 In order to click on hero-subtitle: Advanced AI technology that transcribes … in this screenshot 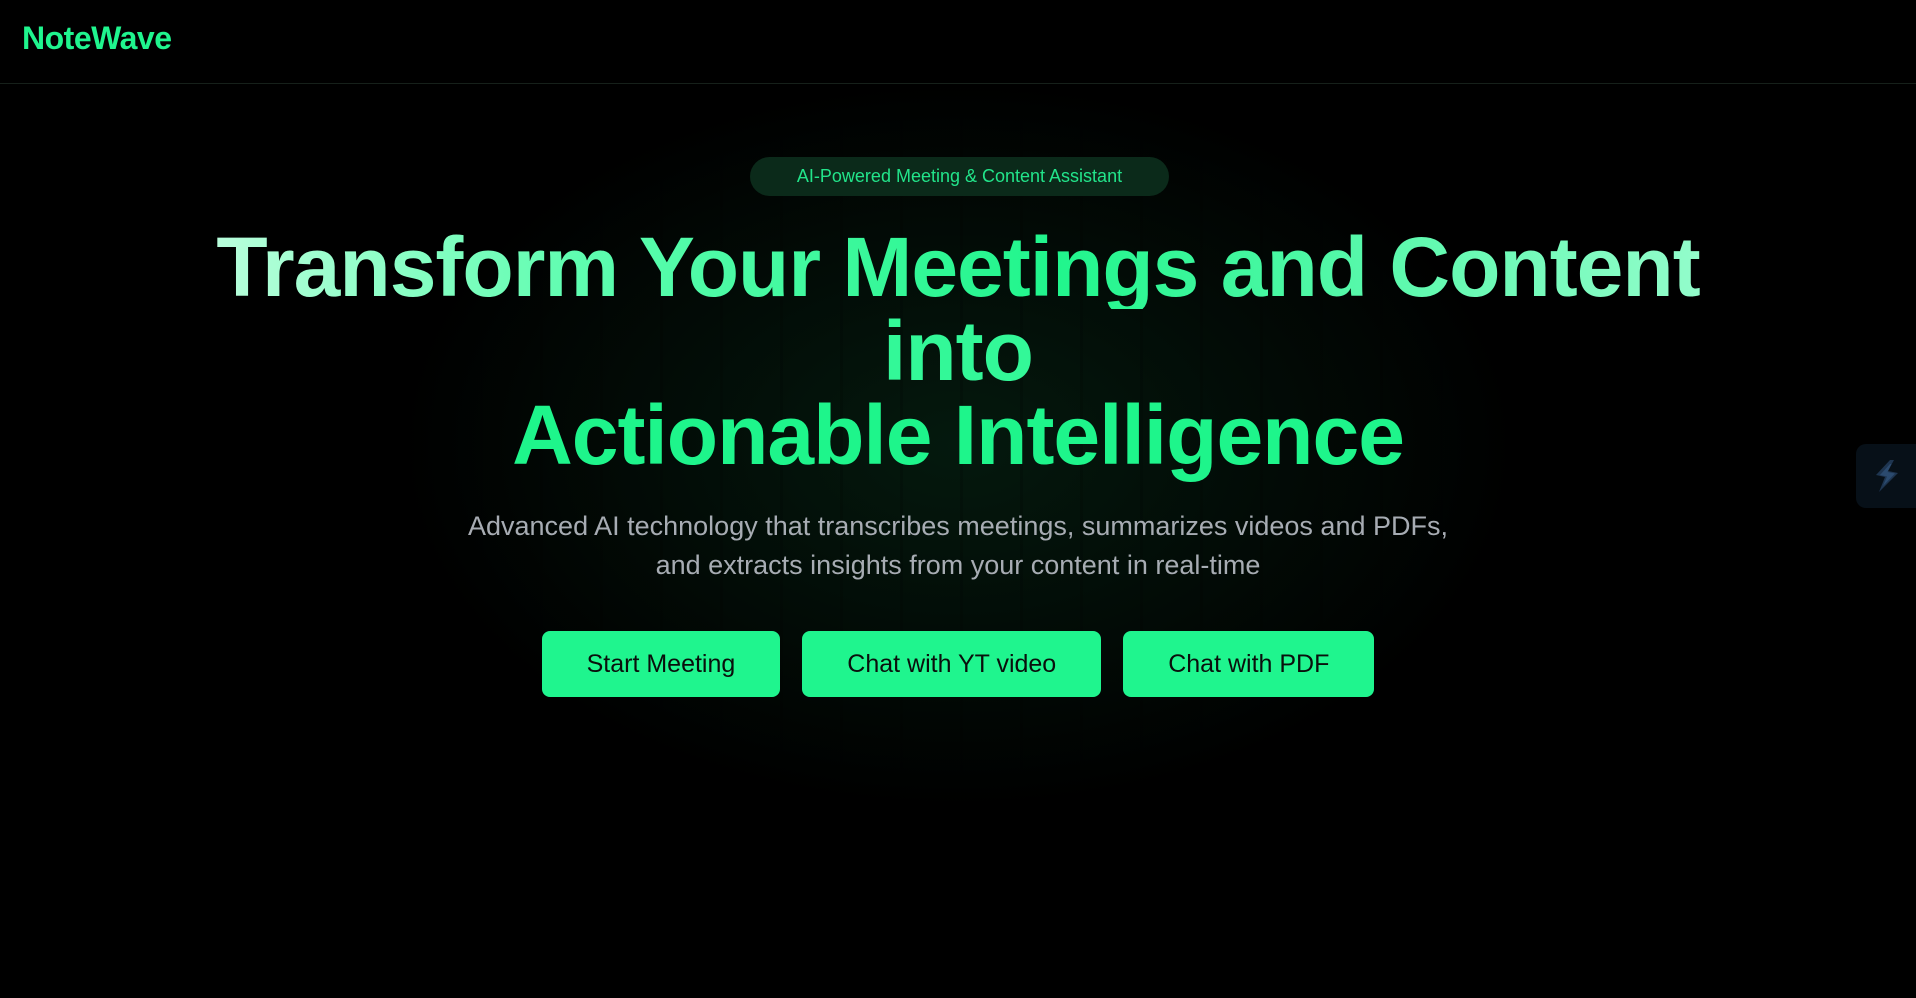, I will do `click(958, 545)`.